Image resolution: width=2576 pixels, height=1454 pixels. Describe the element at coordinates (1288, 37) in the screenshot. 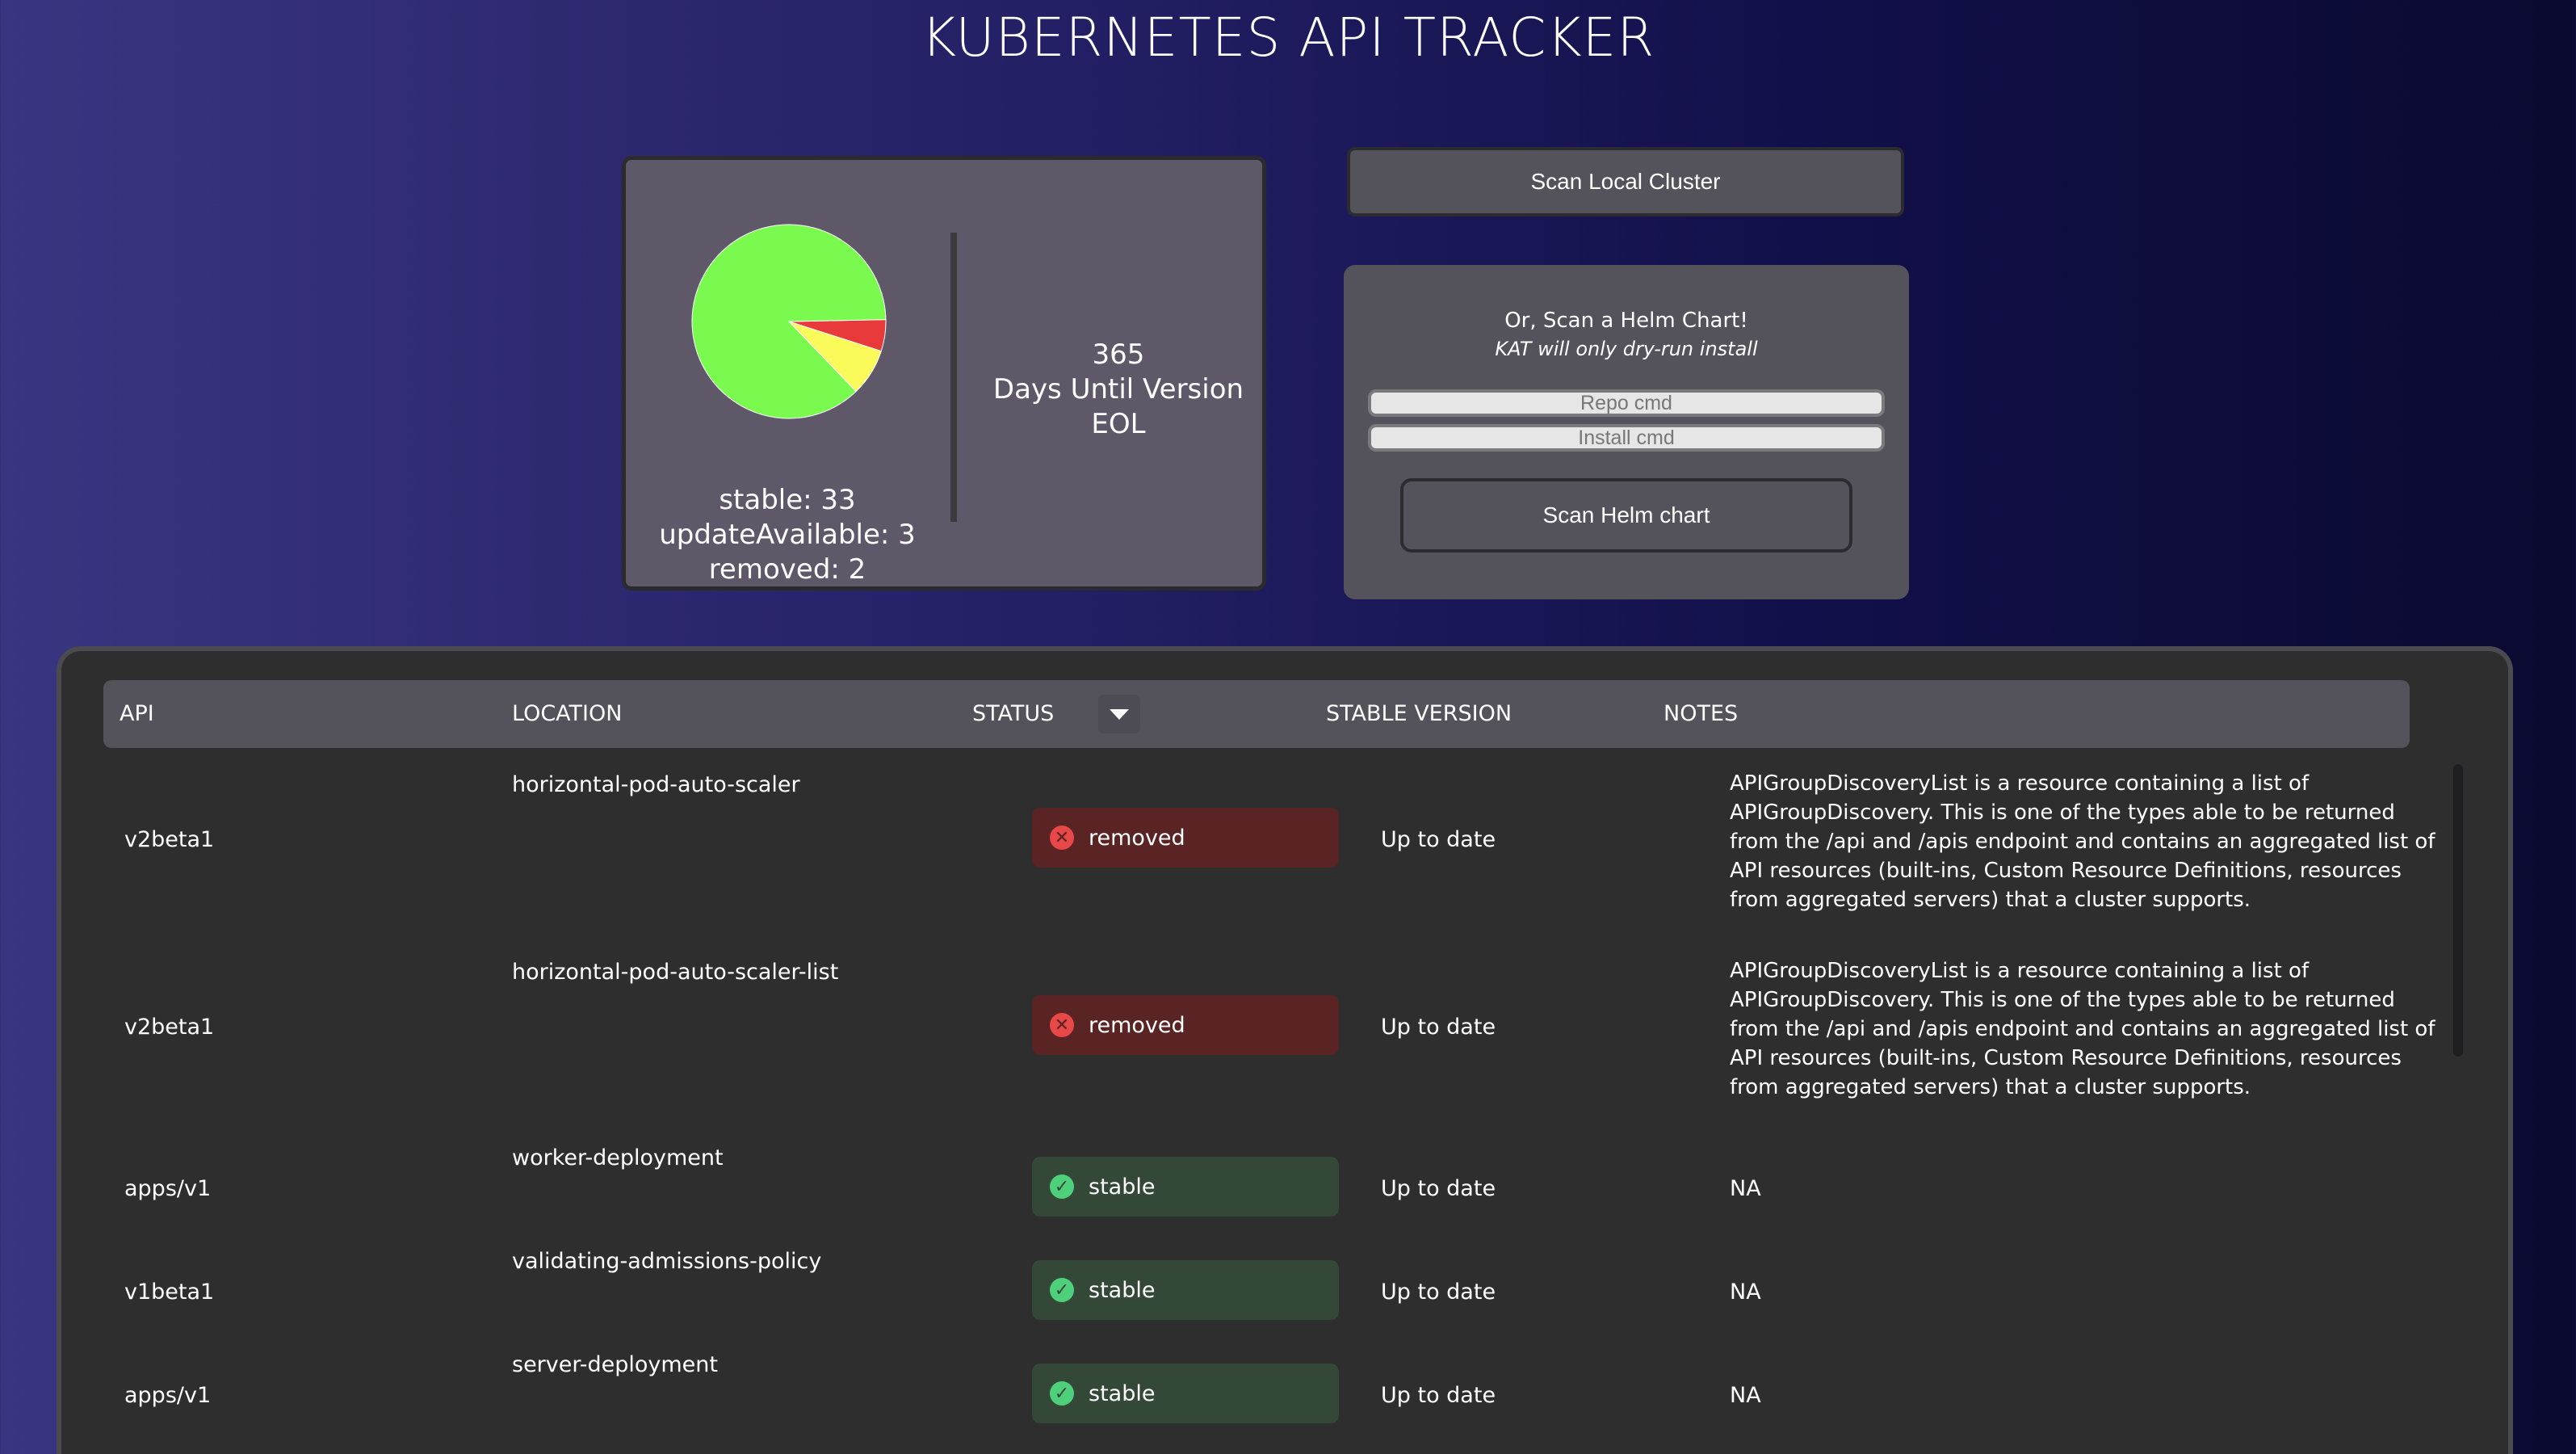

I see `page-title: KUBERNETES API TRACKER` at that location.